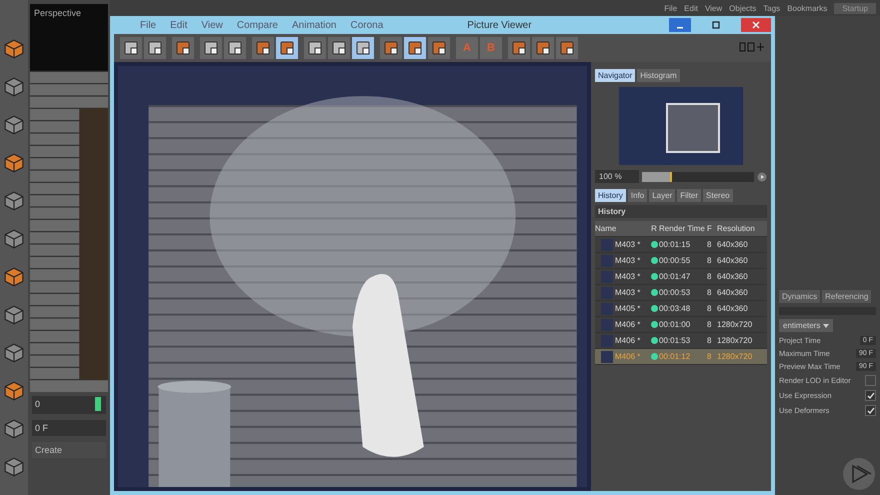 The height and width of the screenshot is (495, 880). What do you see at coordinates (627, 356) in the screenshot?
I see `table-cell: M406 *` at bounding box center [627, 356].